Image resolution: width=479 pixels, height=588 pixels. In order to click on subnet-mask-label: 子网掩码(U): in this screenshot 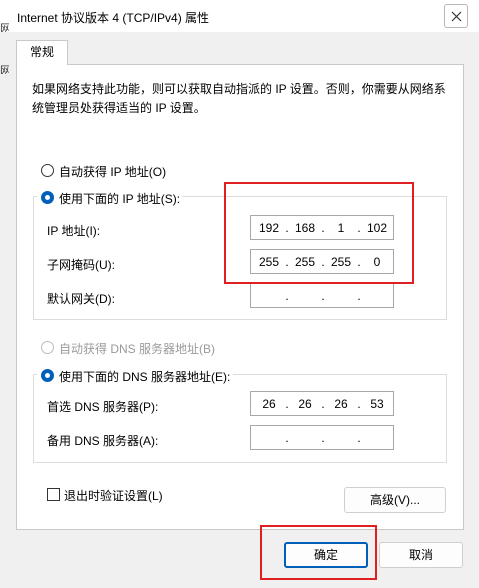, I will do `click(81, 265)`.